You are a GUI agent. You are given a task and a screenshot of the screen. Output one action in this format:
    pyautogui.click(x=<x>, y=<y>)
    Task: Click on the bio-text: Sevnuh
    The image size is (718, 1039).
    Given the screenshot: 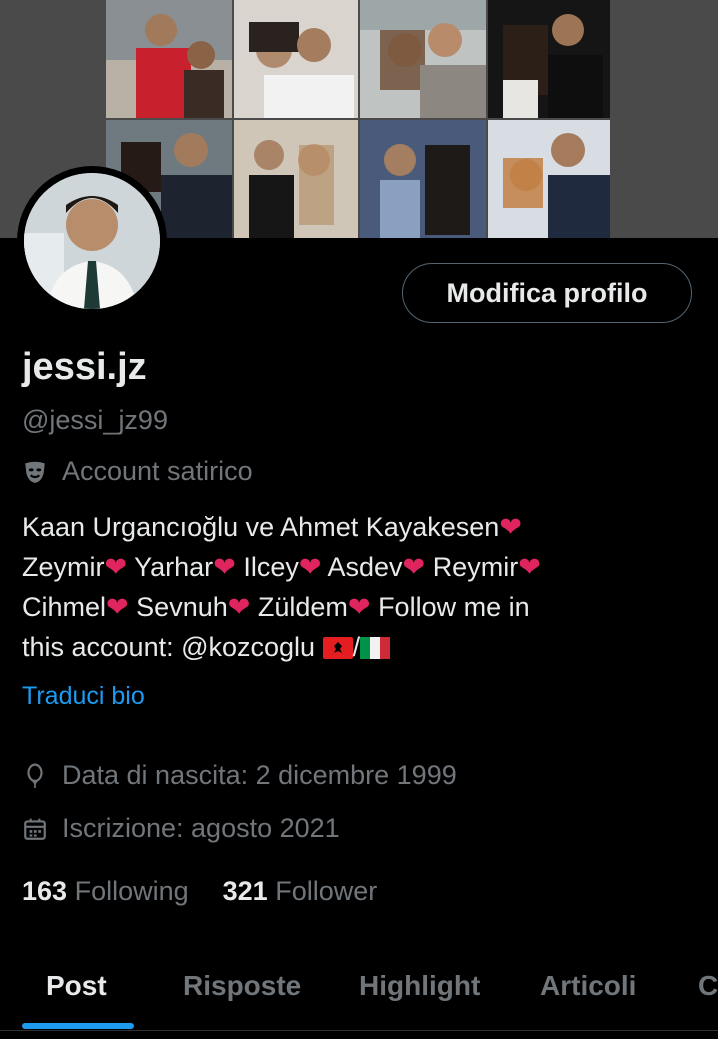 What is the action you would take?
    pyautogui.click(x=182, y=607)
    